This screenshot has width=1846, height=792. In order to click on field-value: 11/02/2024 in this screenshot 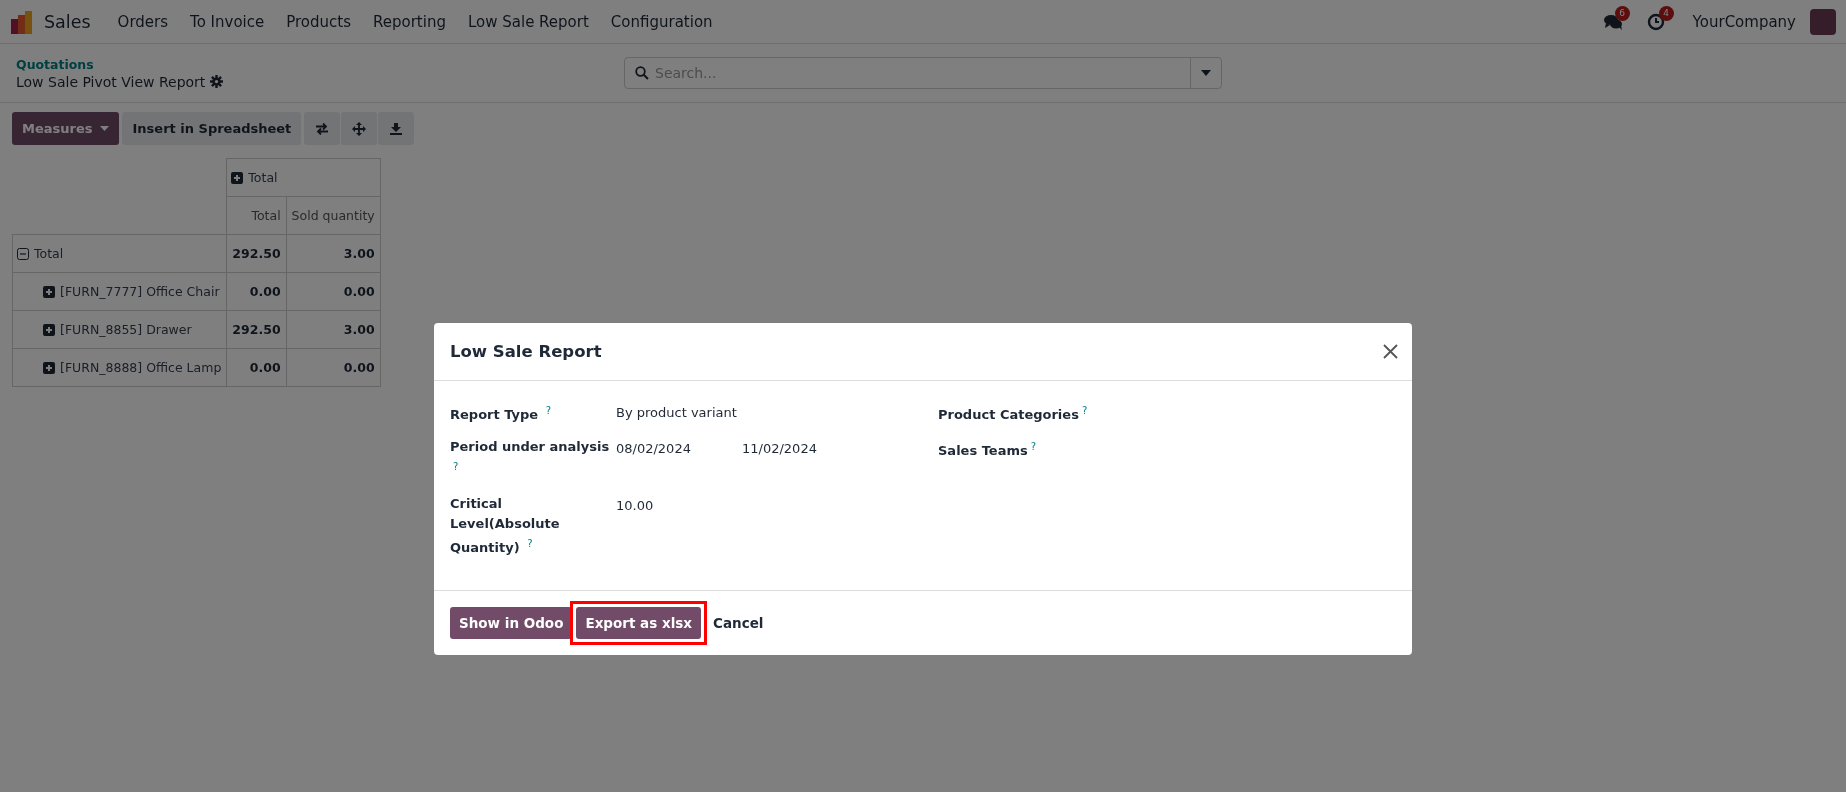, I will do `click(840, 448)`.